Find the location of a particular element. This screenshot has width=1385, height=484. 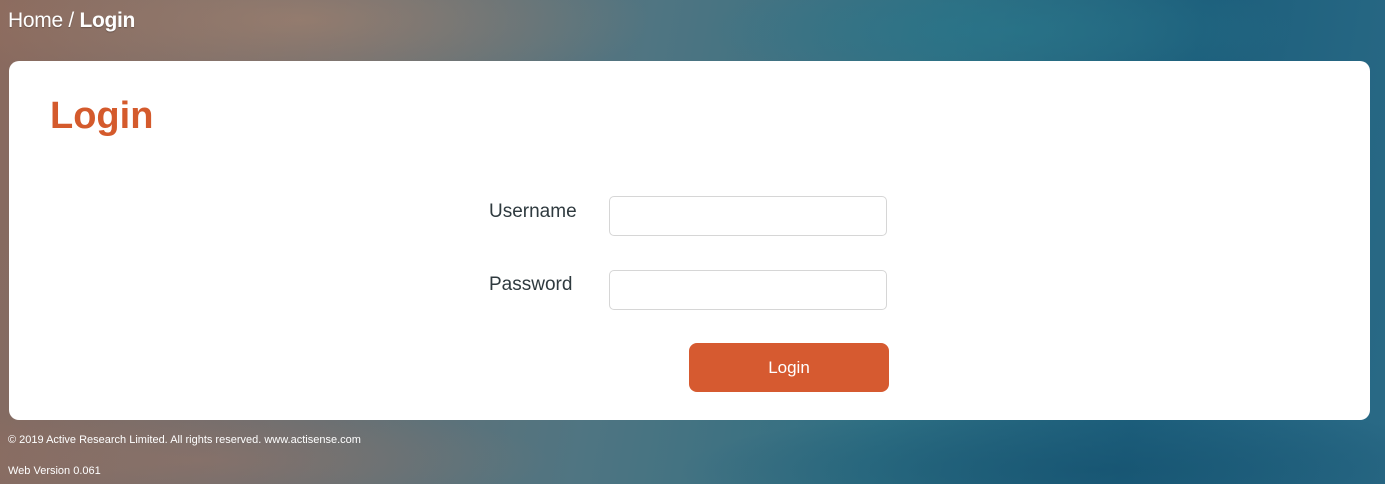

page-title: Login is located at coordinates (102, 116).